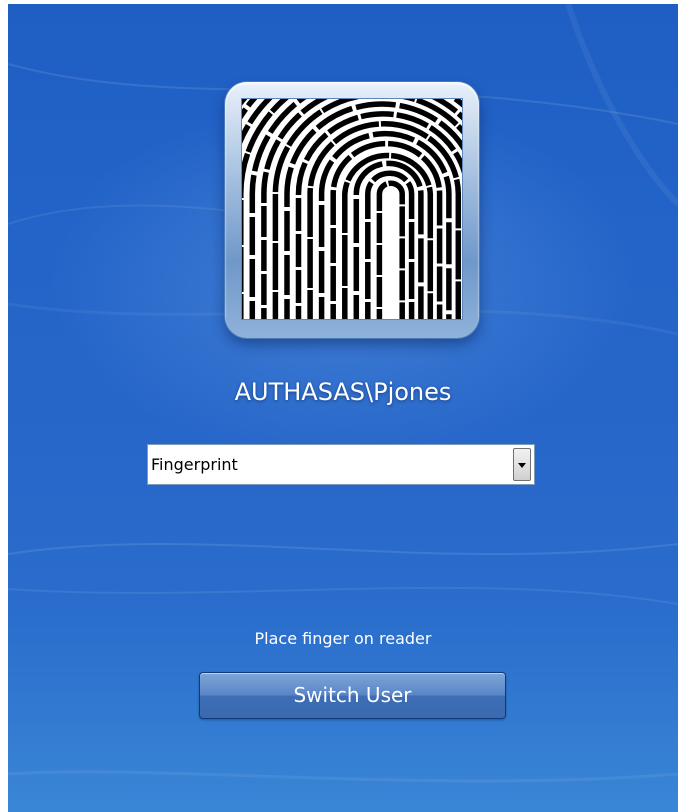  I want to click on chevron-down-icon, so click(522, 465).